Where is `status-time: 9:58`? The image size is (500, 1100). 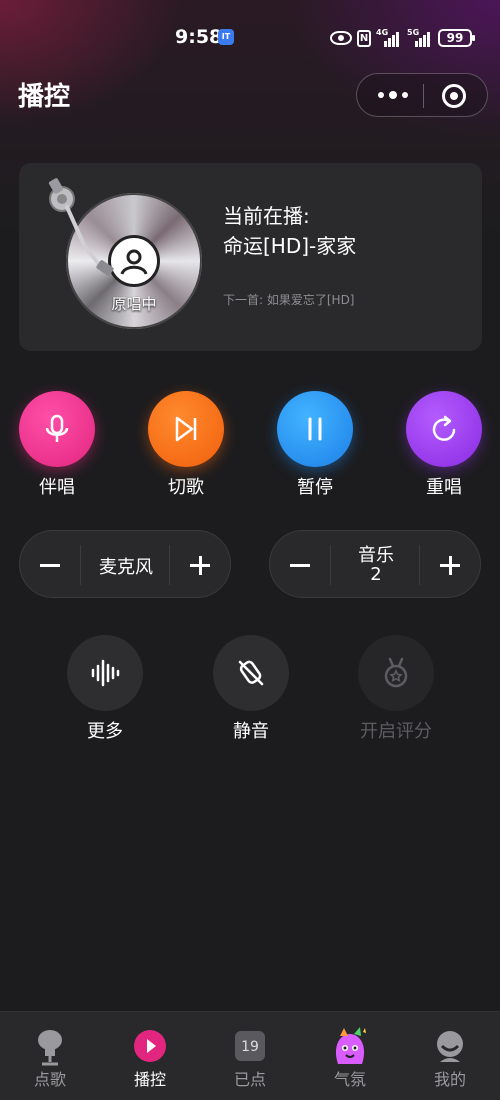 status-time: 9:58 is located at coordinates (199, 37).